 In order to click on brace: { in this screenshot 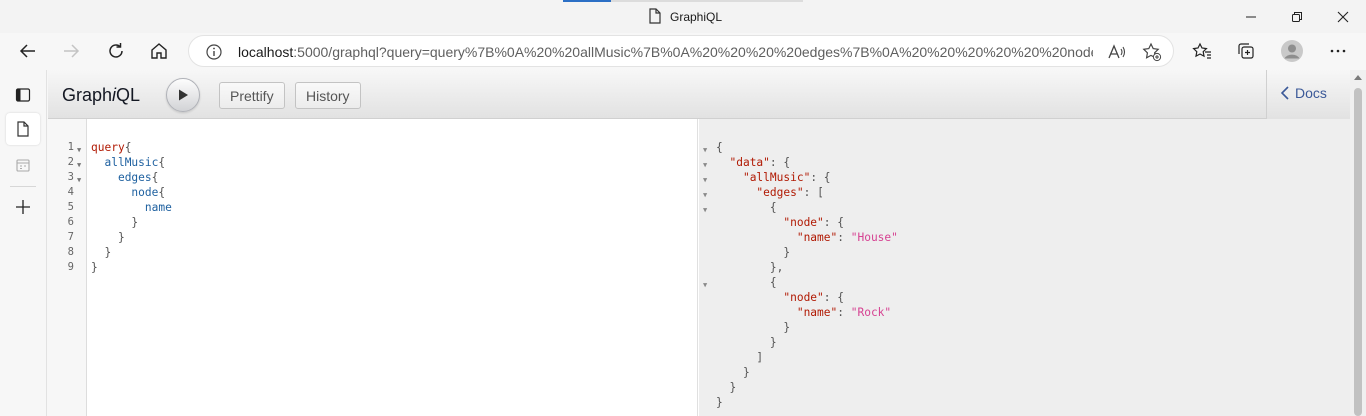, I will do `click(162, 162)`.